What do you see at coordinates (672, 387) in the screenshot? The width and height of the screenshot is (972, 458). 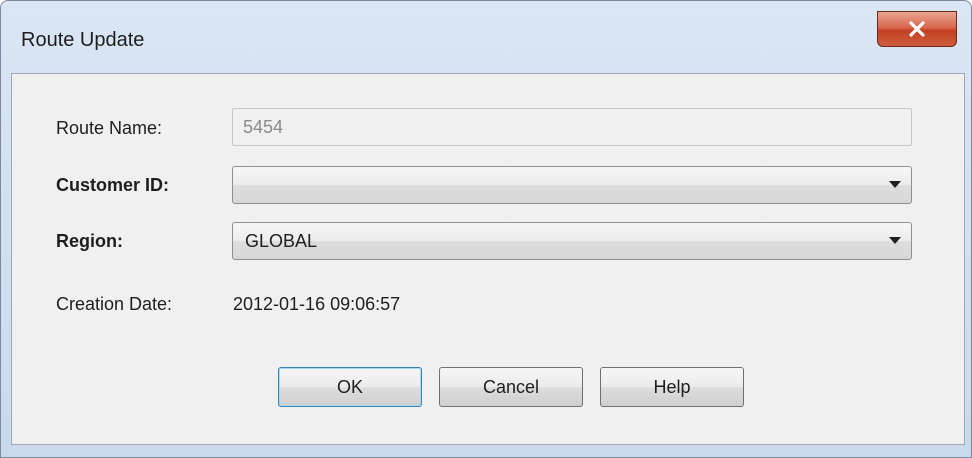 I see `help-button: Help` at bounding box center [672, 387].